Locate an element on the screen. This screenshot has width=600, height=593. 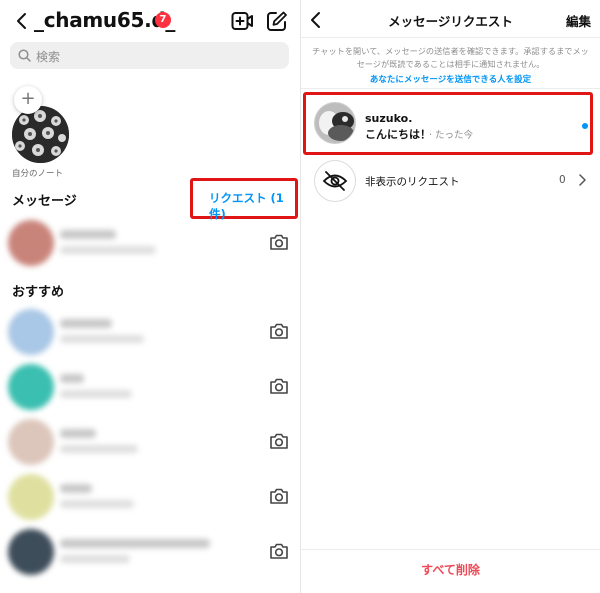
recommended-heading: おすすめ is located at coordinates (38, 292).